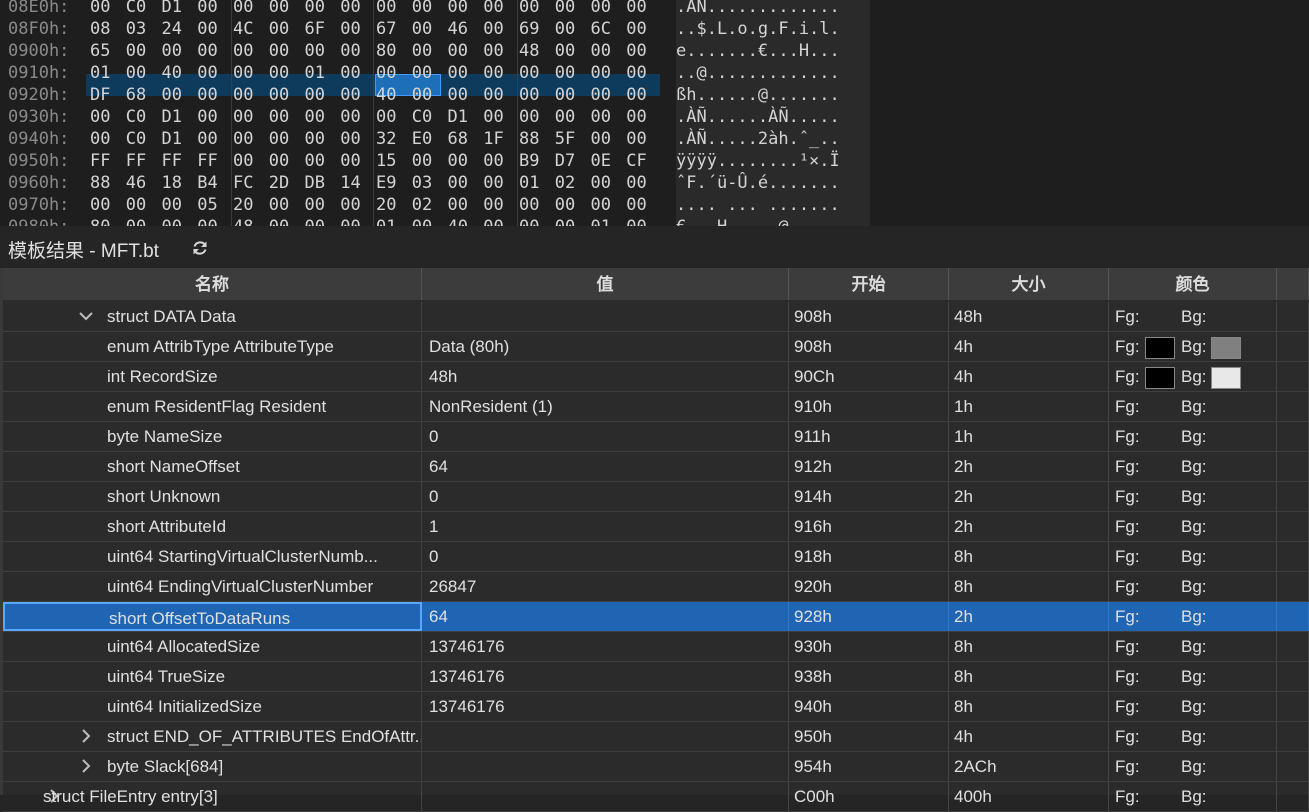 The image size is (1309, 812). What do you see at coordinates (656, 617) in the screenshot?
I see `template-row: short OffsetToDataRuns 64 928h 2h Fg: Bg:` at bounding box center [656, 617].